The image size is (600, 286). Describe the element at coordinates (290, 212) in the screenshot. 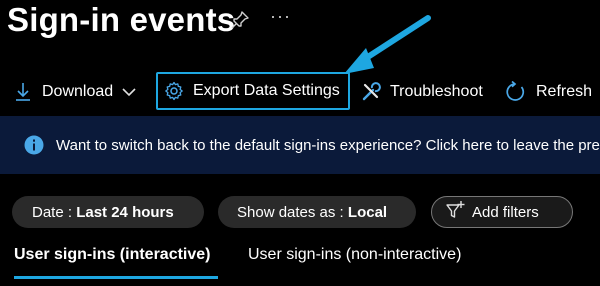

I see `show-dates-prefix: Show dates as :` at that location.